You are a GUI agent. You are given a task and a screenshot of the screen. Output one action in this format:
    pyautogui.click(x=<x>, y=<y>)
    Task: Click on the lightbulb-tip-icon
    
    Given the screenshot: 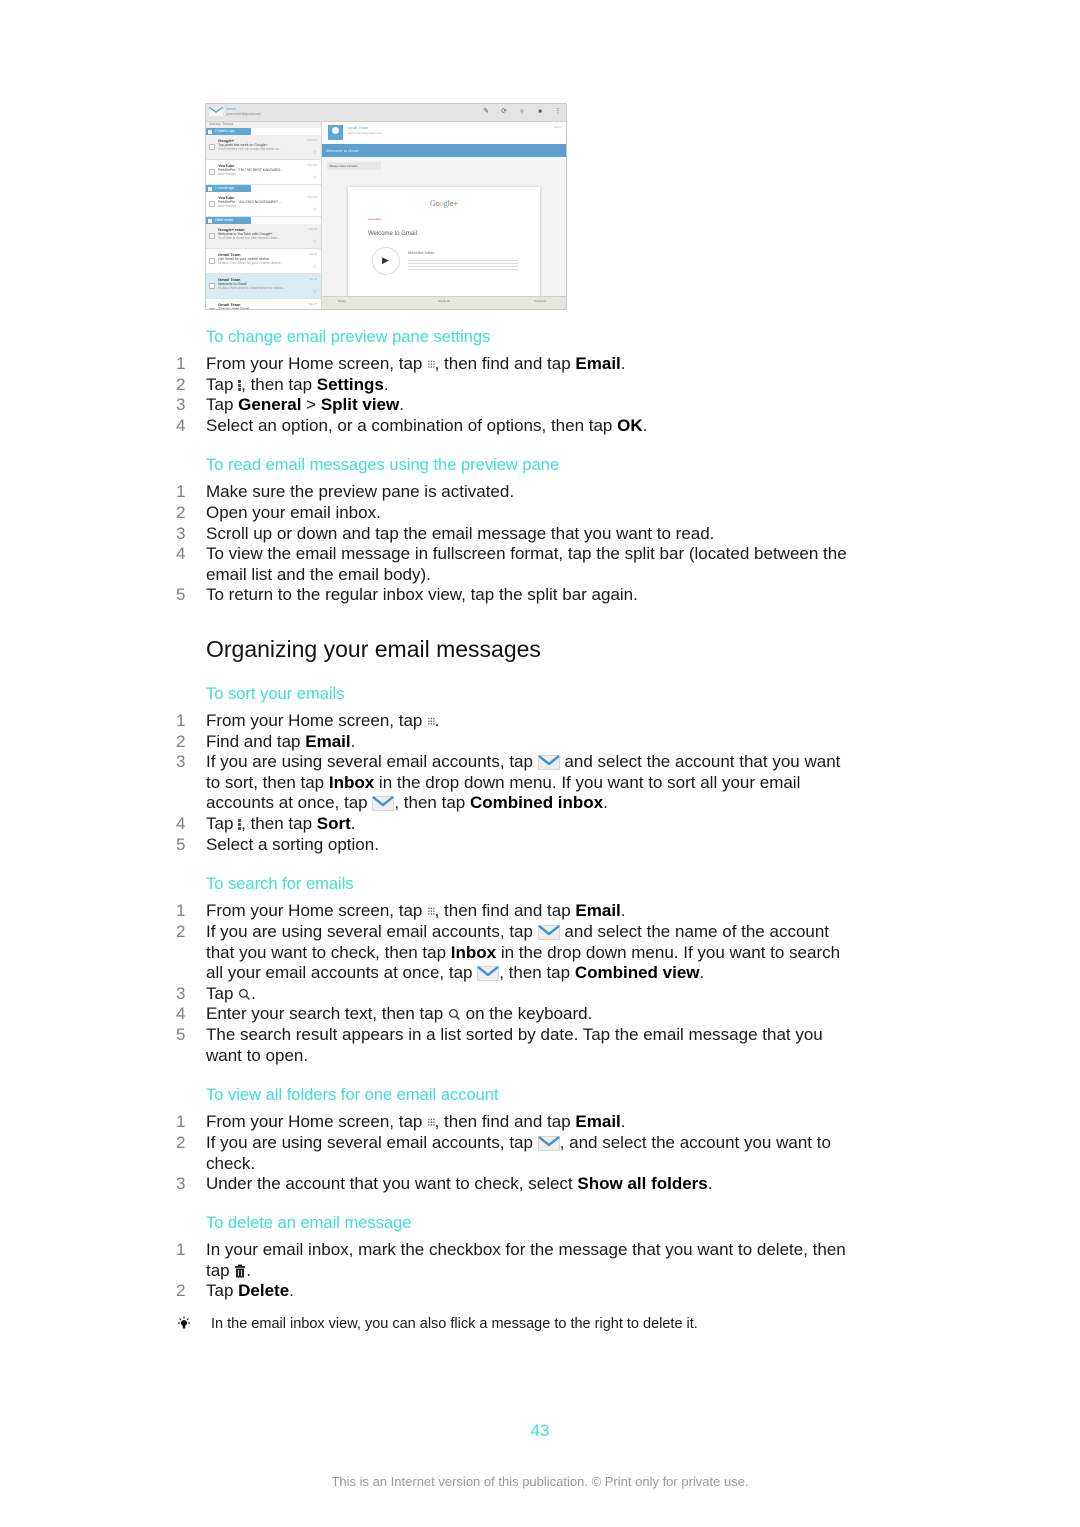 What is the action you would take?
    pyautogui.click(x=184, y=1322)
    